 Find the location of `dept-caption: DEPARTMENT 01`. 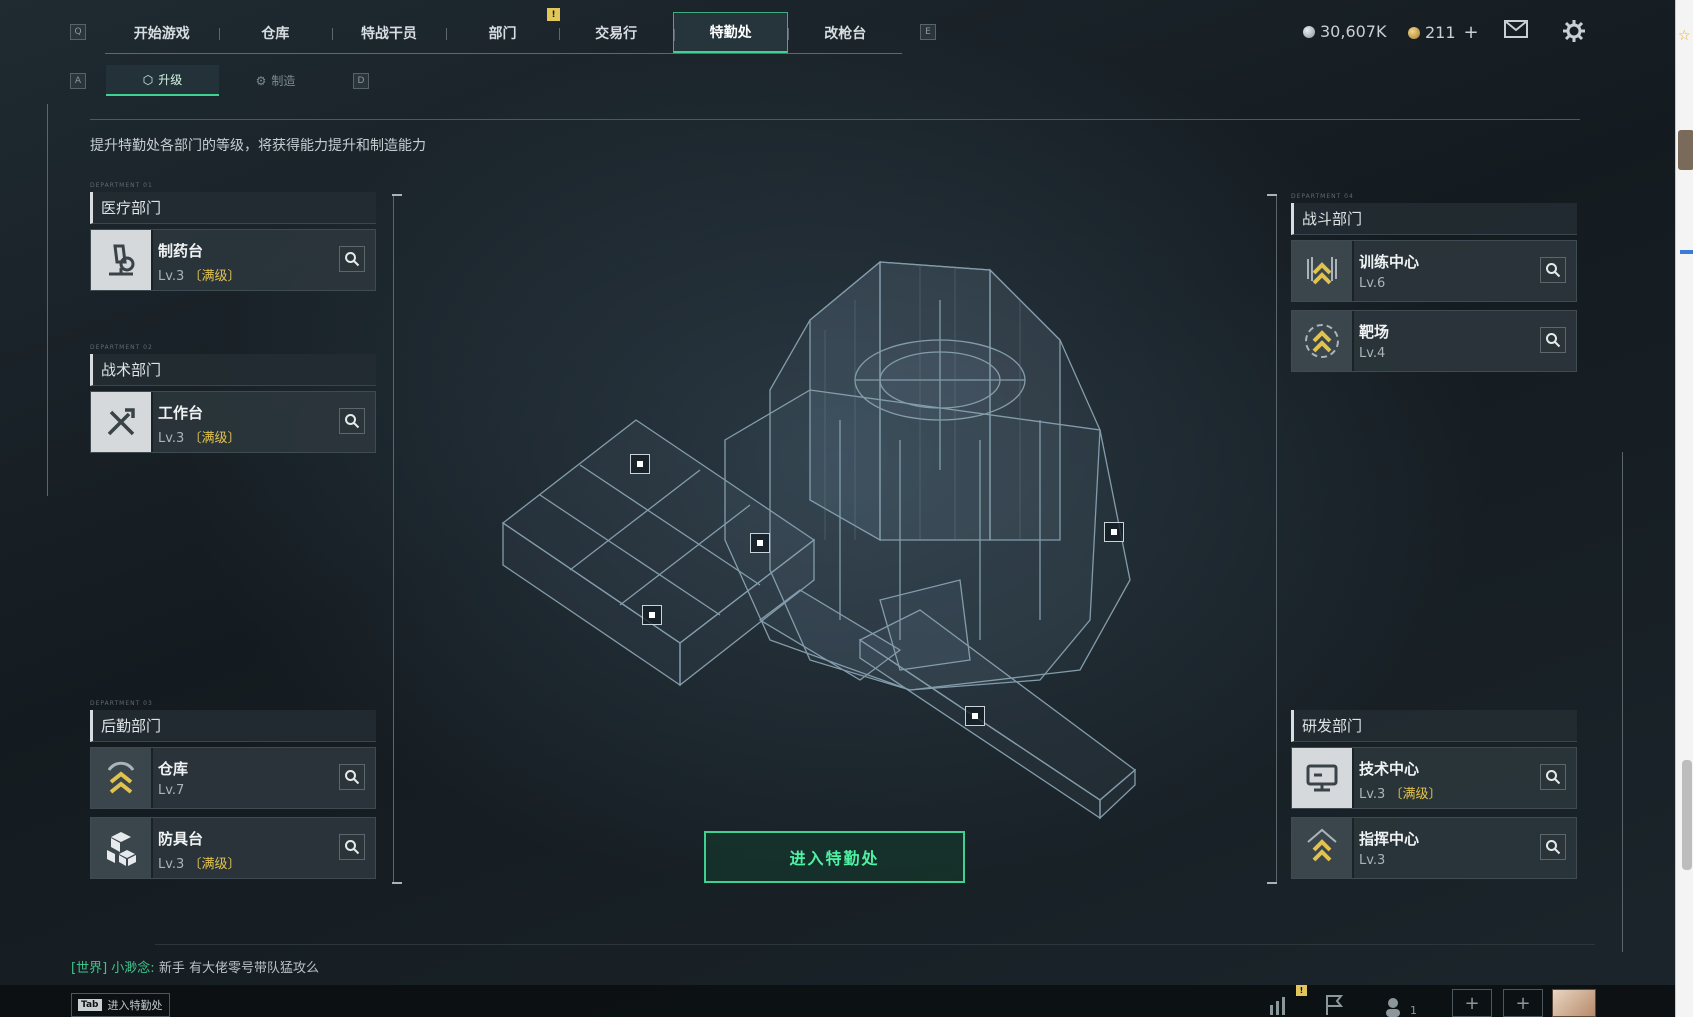

dept-caption: DEPARTMENT 01 is located at coordinates (121, 185).